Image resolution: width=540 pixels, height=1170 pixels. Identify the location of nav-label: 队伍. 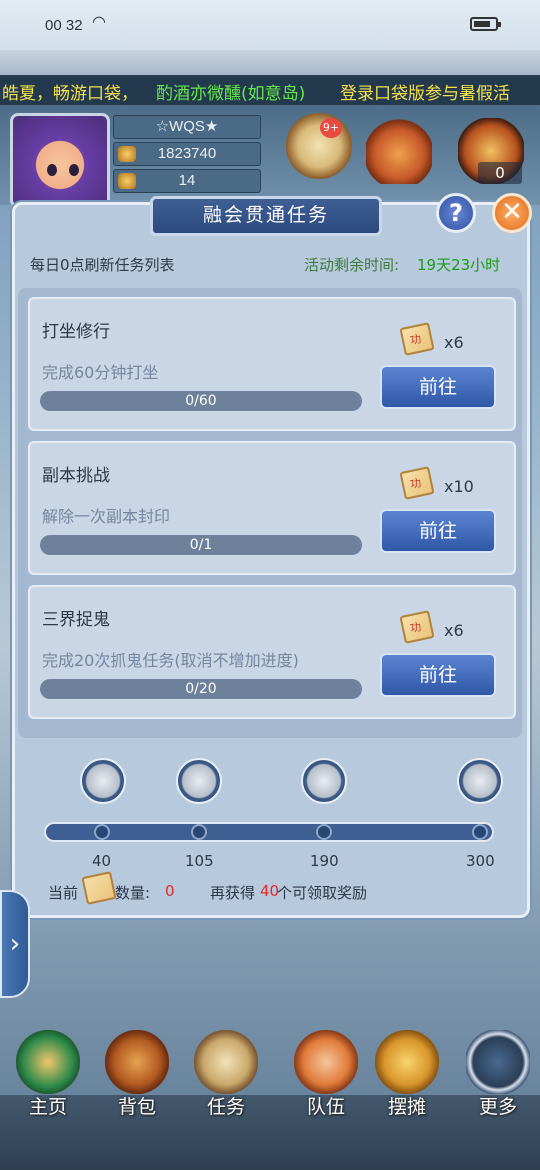
(325, 1107).